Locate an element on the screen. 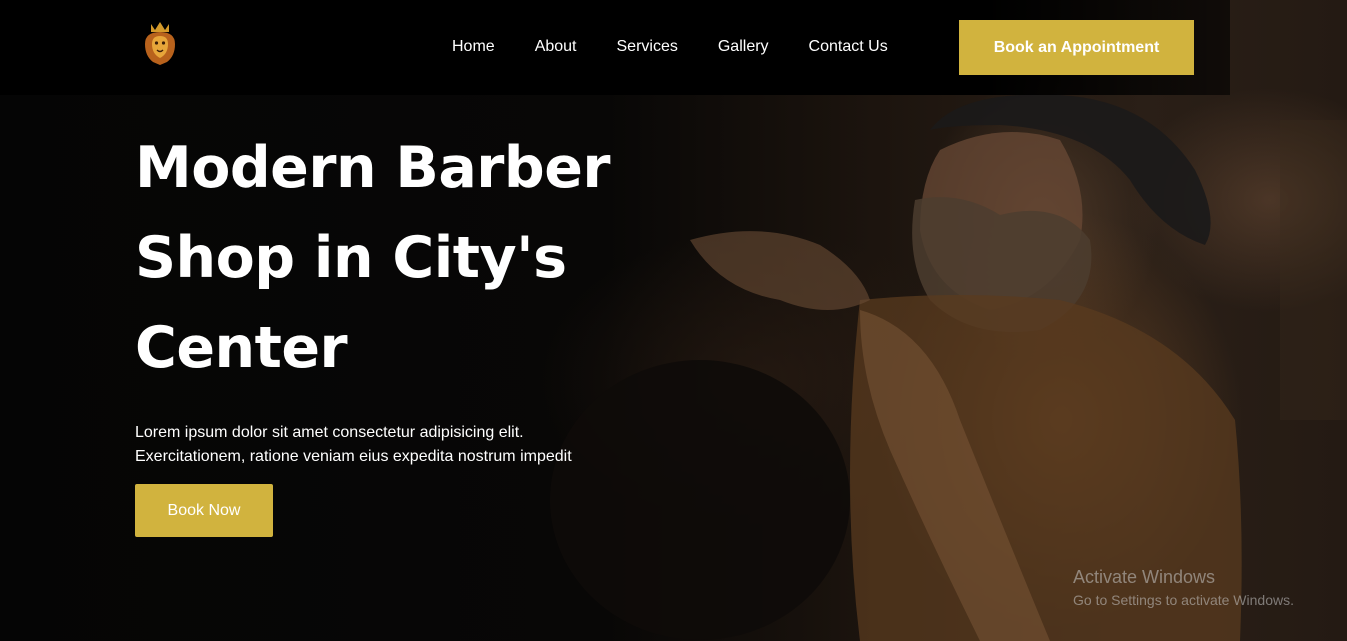  nav-gallery: Gallery is located at coordinates (743, 47).